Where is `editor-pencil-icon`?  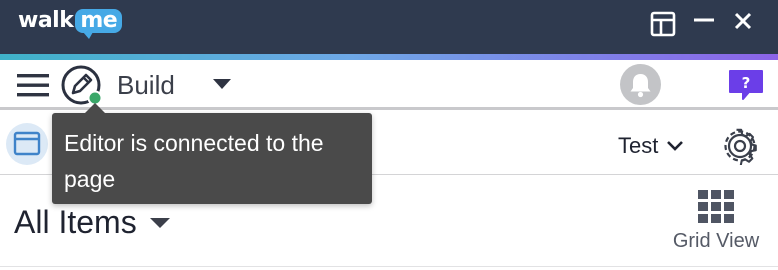 editor-pencil-icon is located at coordinates (82, 86).